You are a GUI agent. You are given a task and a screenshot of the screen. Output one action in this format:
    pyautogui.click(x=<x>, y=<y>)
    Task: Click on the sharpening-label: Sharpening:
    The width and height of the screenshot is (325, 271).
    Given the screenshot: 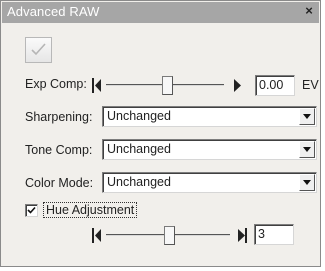 What is the action you would take?
    pyautogui.click(x=59, y=117)
    